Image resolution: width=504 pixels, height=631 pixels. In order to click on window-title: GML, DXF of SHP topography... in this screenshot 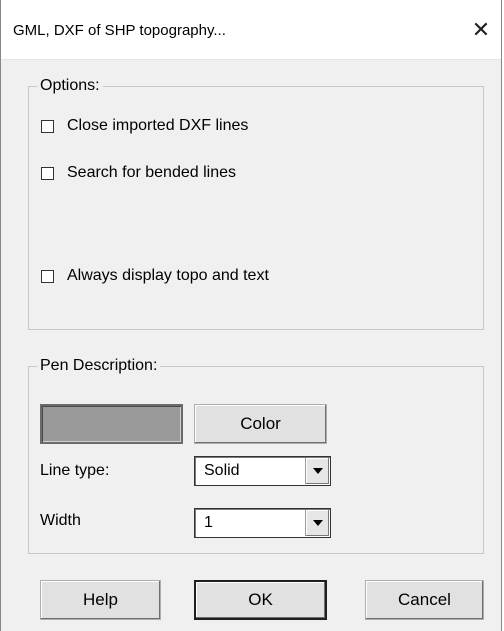, I will do `click(119, 30)`.